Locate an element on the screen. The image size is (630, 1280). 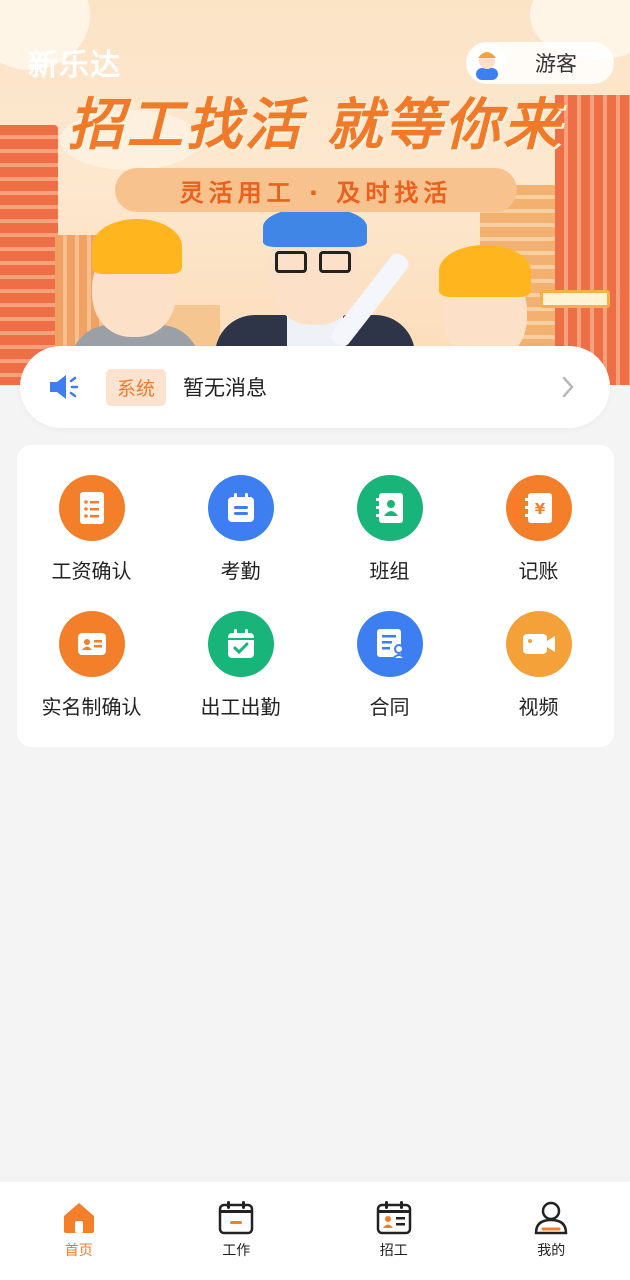
tab-work: 工作 is located at coordinates (237, 1231).